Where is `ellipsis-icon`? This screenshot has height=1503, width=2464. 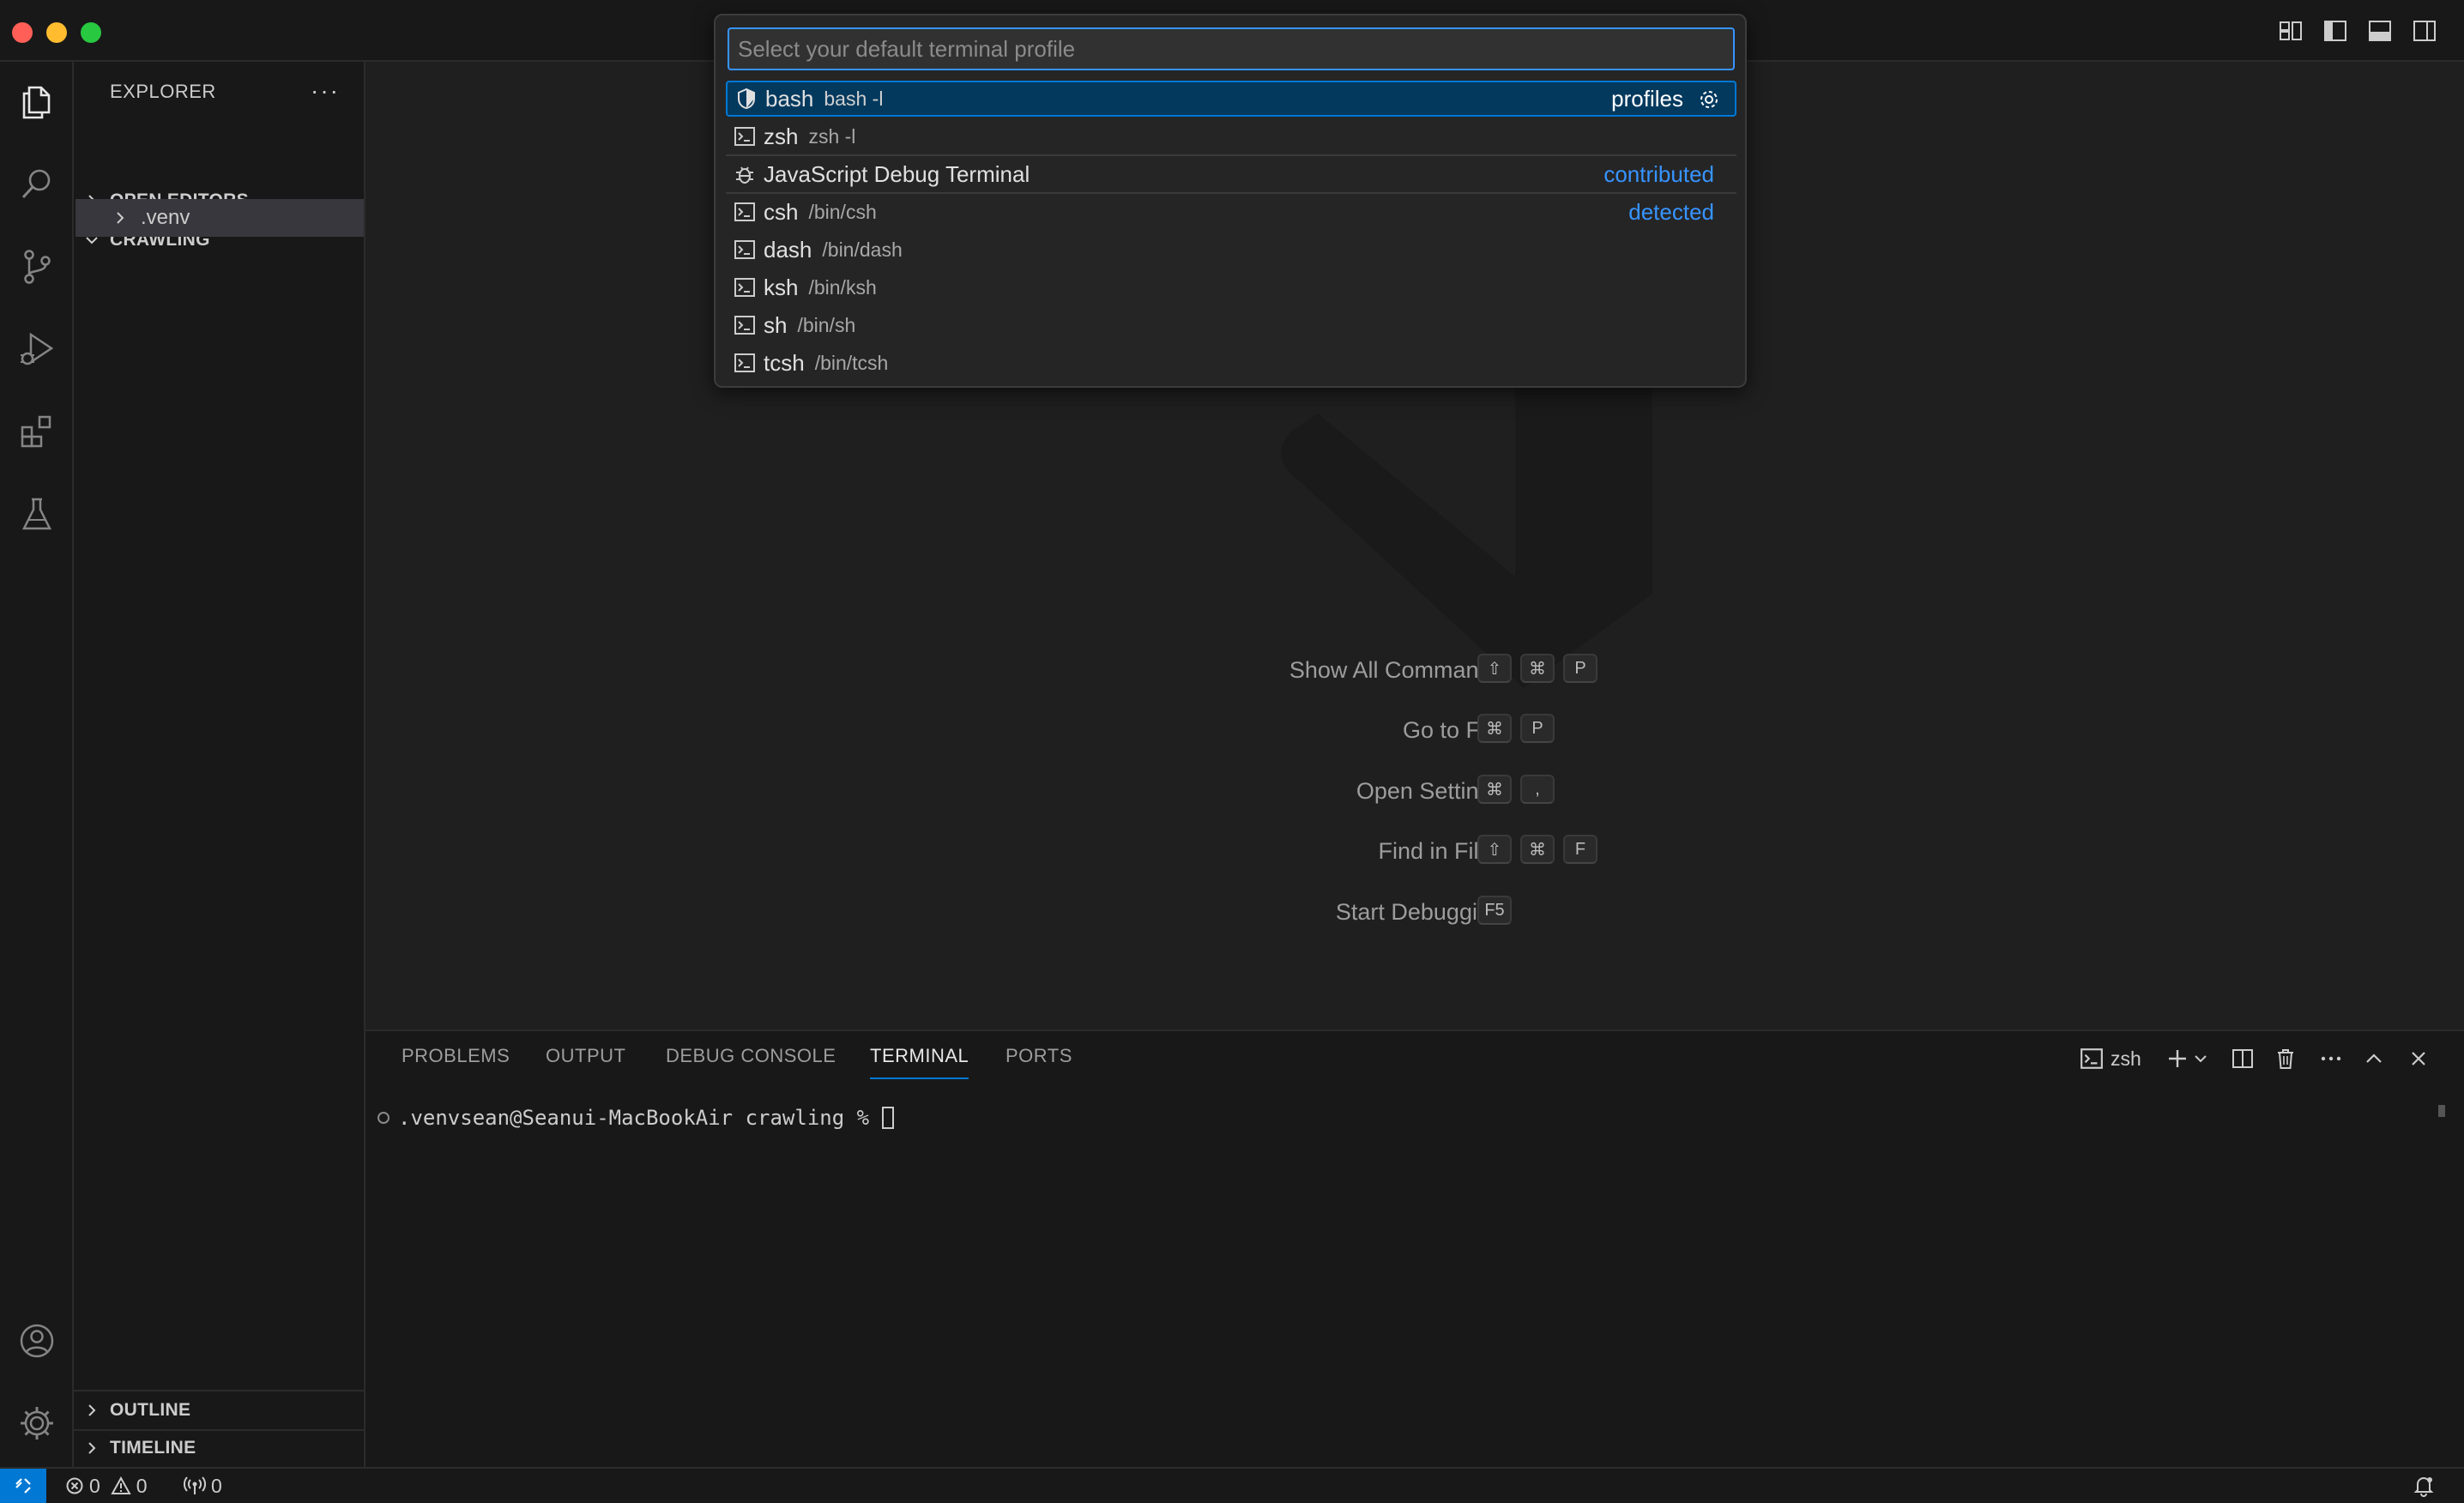
ellipsis-icon is located at coordinates (2331, 1058).